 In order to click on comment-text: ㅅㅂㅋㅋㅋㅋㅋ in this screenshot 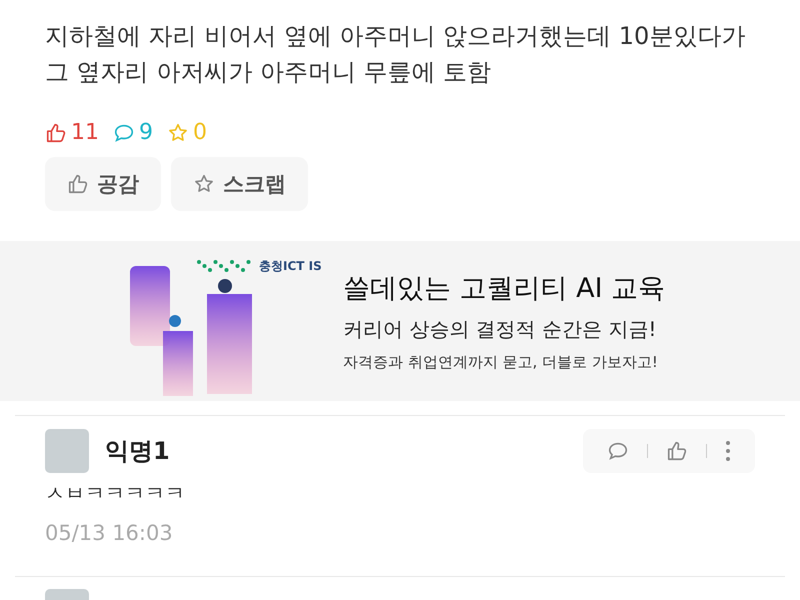, I will do `click(115, 493)`.